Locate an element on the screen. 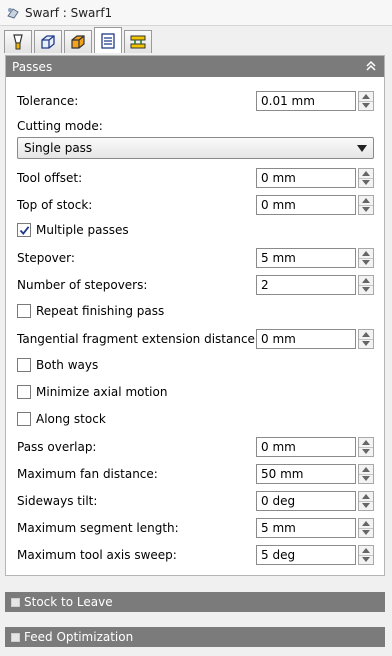 The height and width of the screenshot is (656, 392). checkmark-icon is located at coordinates (24, 230).